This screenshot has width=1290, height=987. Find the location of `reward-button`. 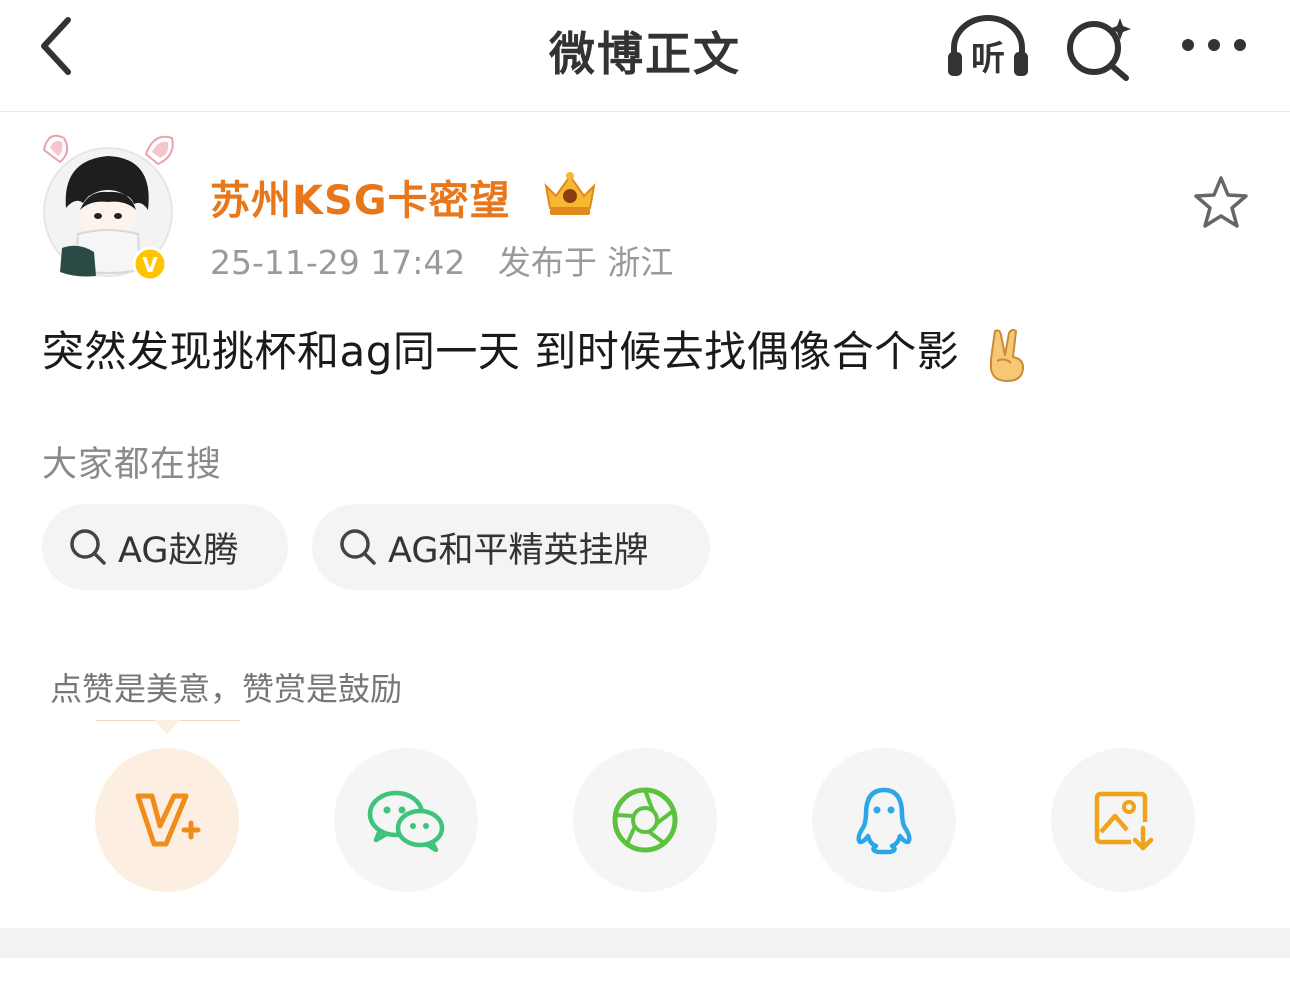

reward-button is located at coordinates (167, 820).